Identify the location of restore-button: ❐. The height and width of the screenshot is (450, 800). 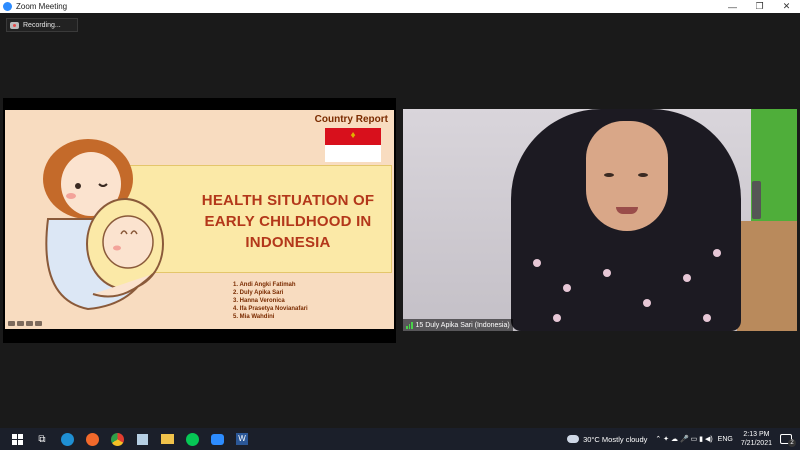
(759, 6).